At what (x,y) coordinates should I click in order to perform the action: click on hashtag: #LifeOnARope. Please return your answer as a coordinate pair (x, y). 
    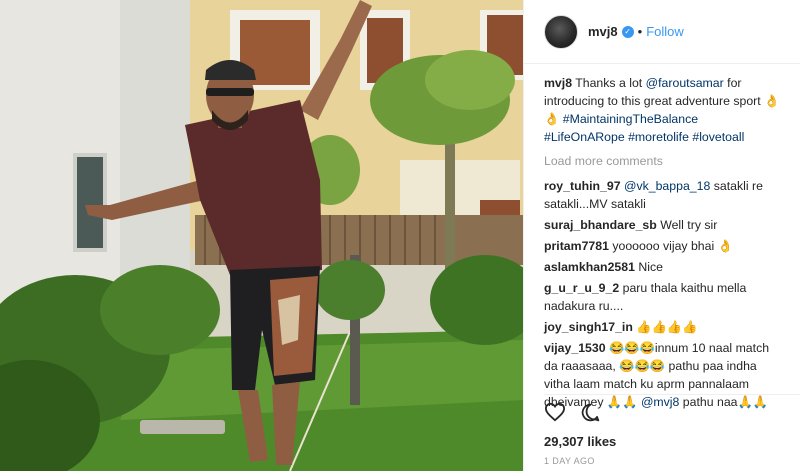
    Looking at the image, I should click on (584, 137).